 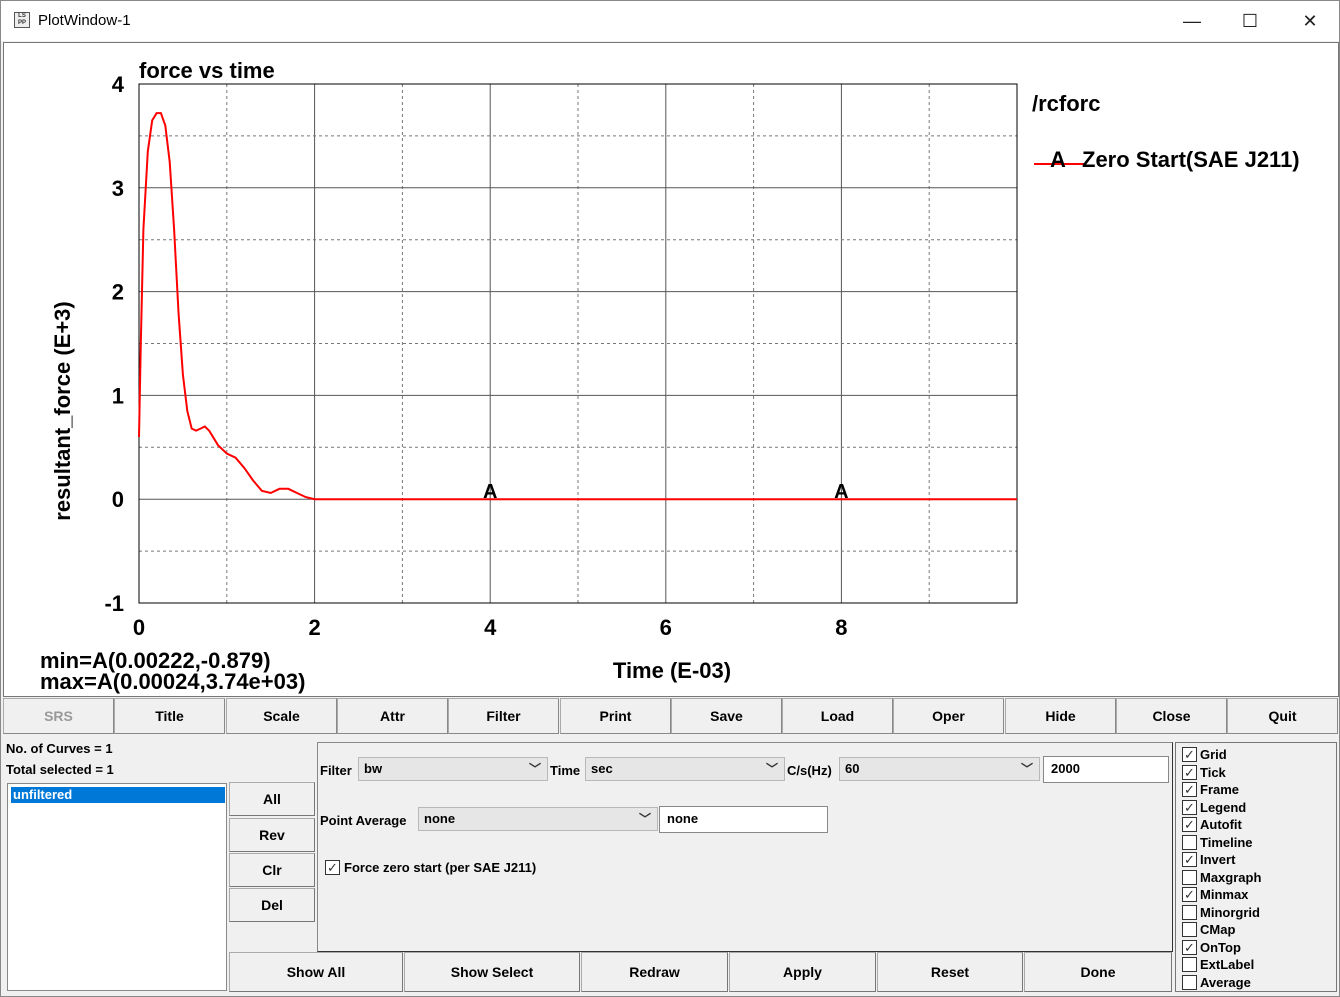 What do you see at coordinates (1060, 716) in the screenshot?
I see `hide-button: Hide` at bounding box center [1060, 716].